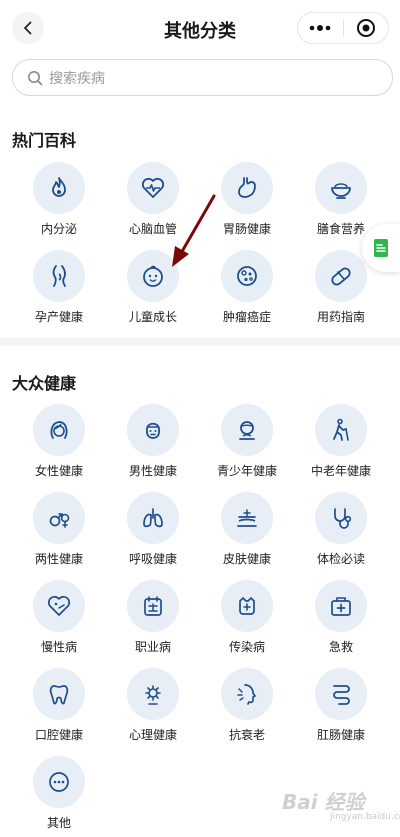 The height and width of the screenshot is (837, 400). Describe the element at coordinates (246, 471) in the screenshot. I see `category-label: 青少年健康` at that location.